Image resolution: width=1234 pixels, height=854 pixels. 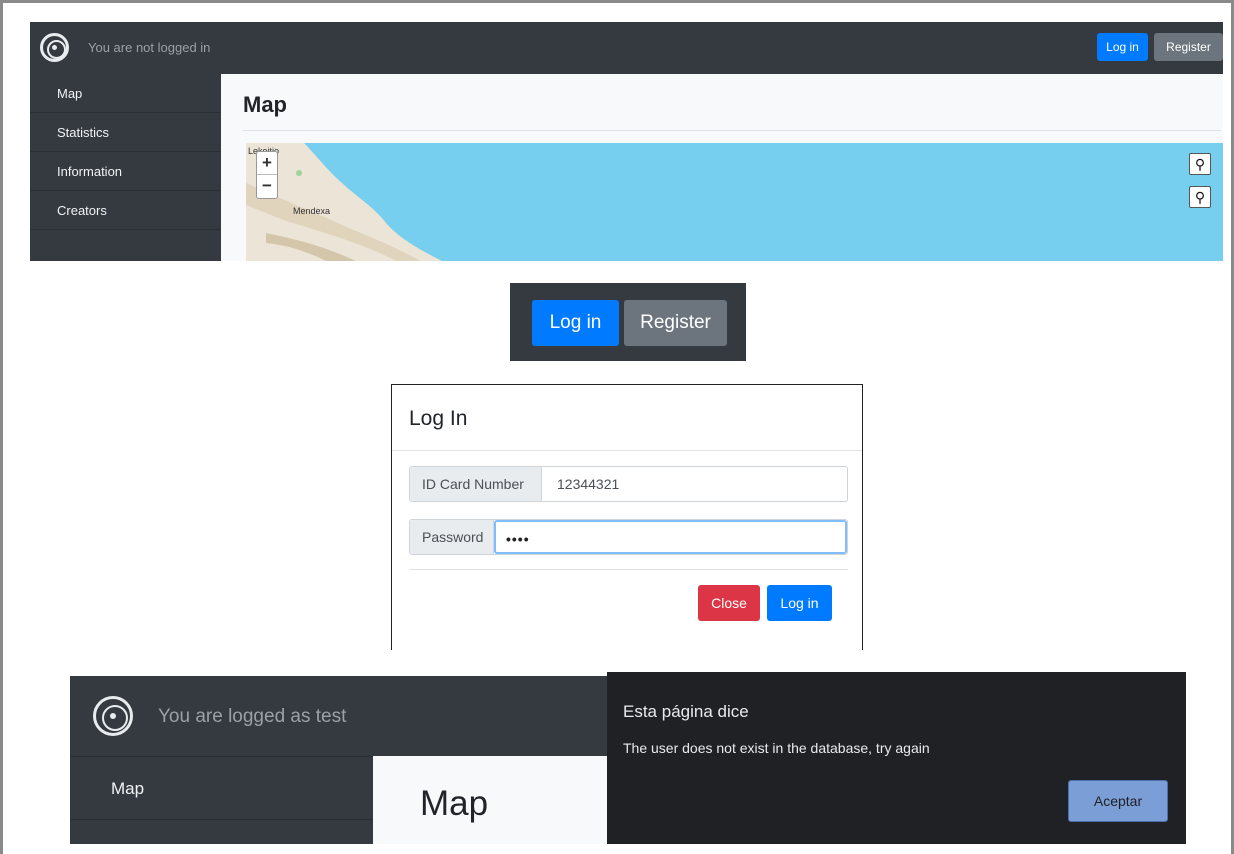 I want to click on auth-buttons-closeup: Log in Register, so click(x=628, y=322).